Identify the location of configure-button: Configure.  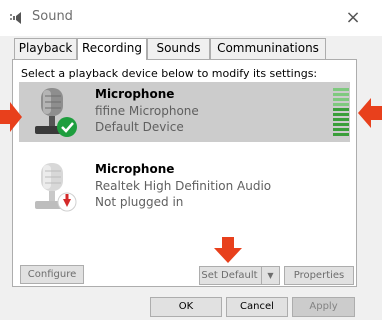
(52, 274).